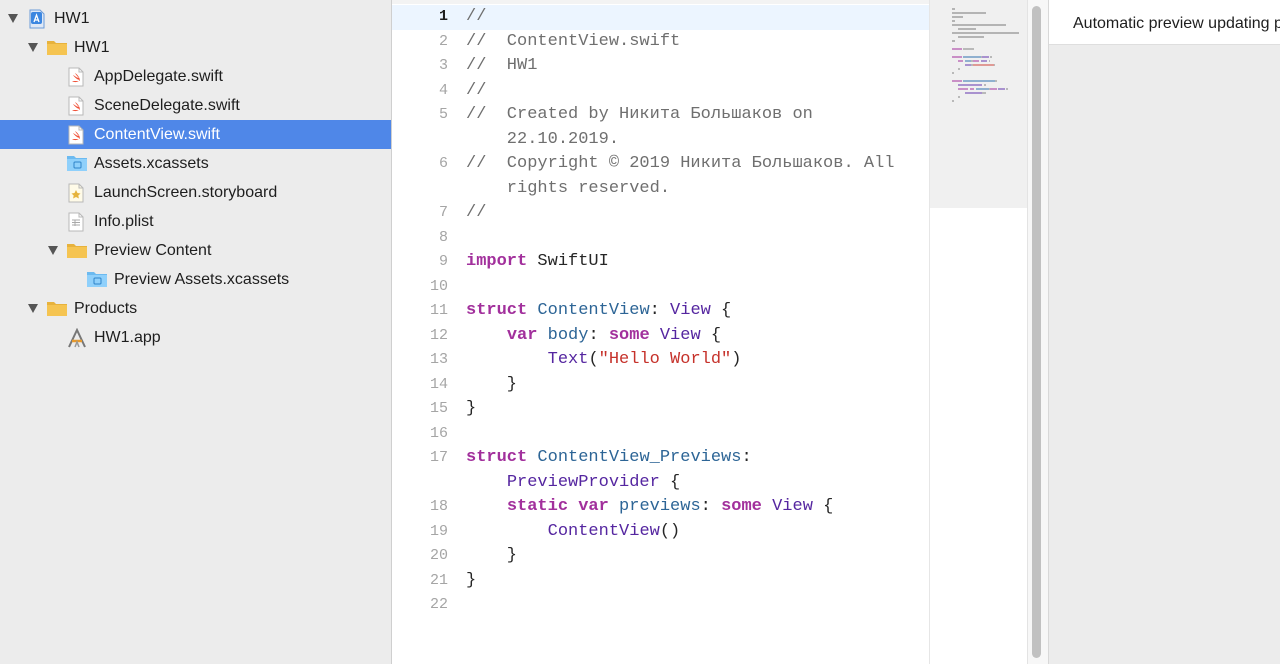  What do you see at coordinates (736, 359) in the screenshot?
I see `code-token: )` at bounding box center [736, 359].